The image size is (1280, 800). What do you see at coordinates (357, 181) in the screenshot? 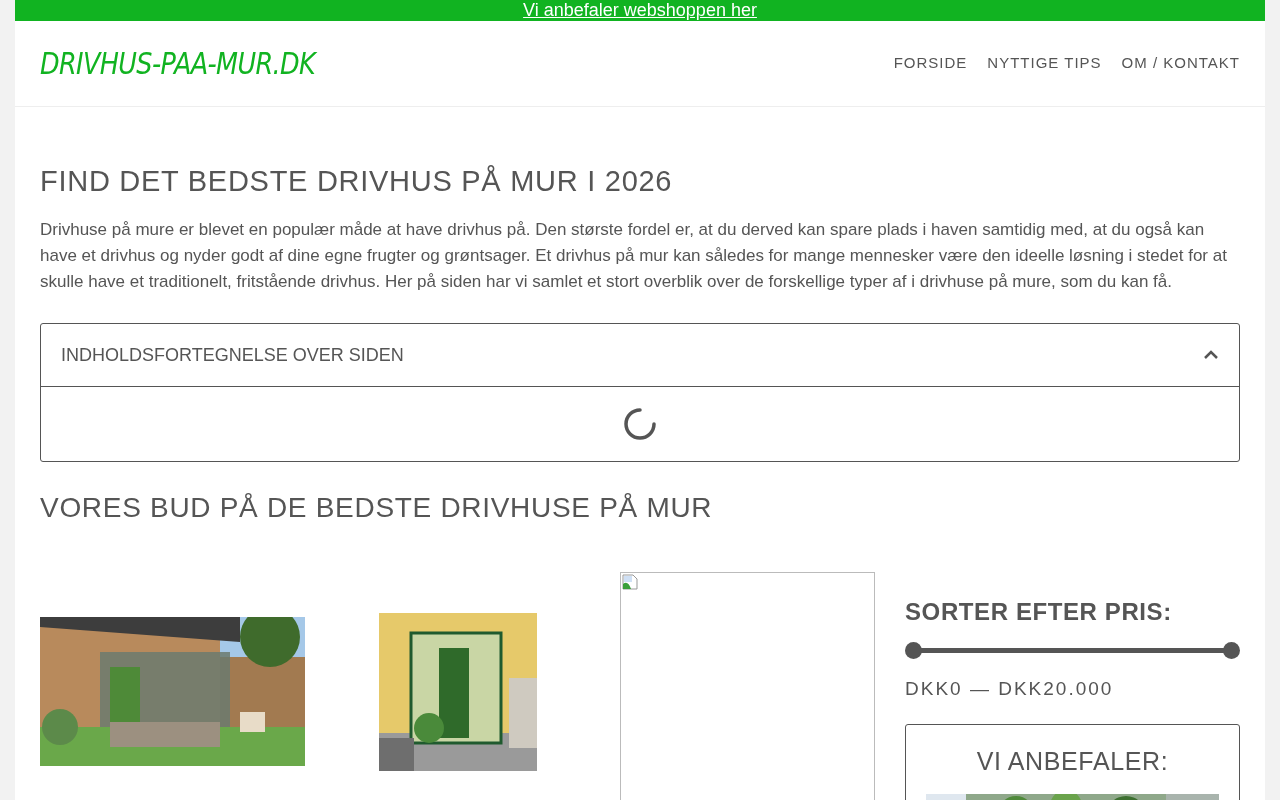
I see `page-title: FIND DET BEDSTE DRIVHUS PÅ MUR I 2026` at bounding box center [357, 181].